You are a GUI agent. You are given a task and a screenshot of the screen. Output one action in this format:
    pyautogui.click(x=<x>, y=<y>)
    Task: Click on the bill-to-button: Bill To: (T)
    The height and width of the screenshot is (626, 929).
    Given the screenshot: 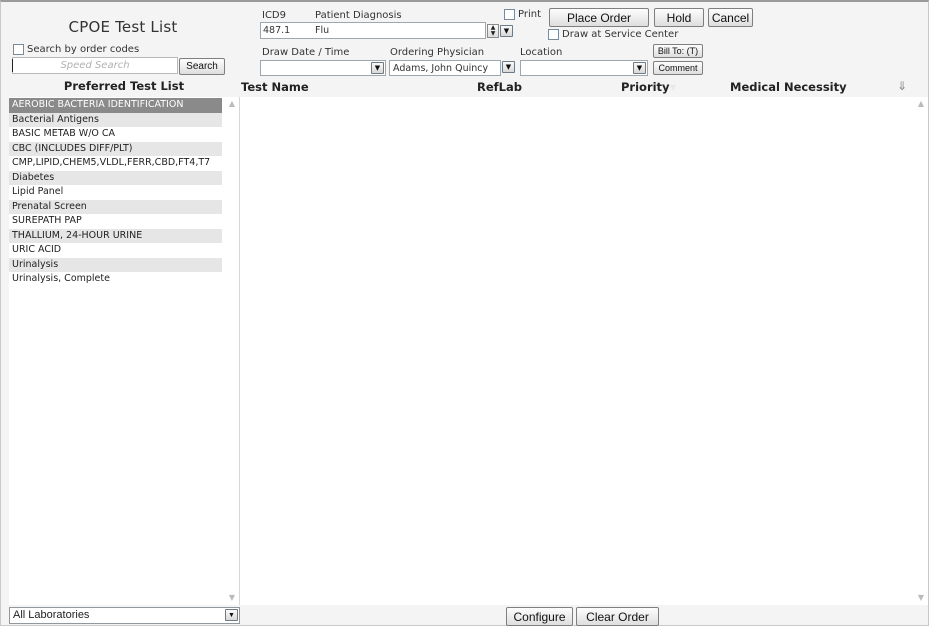 What is the action you would take?
    pyautogui.click(x=678, y=51)
    